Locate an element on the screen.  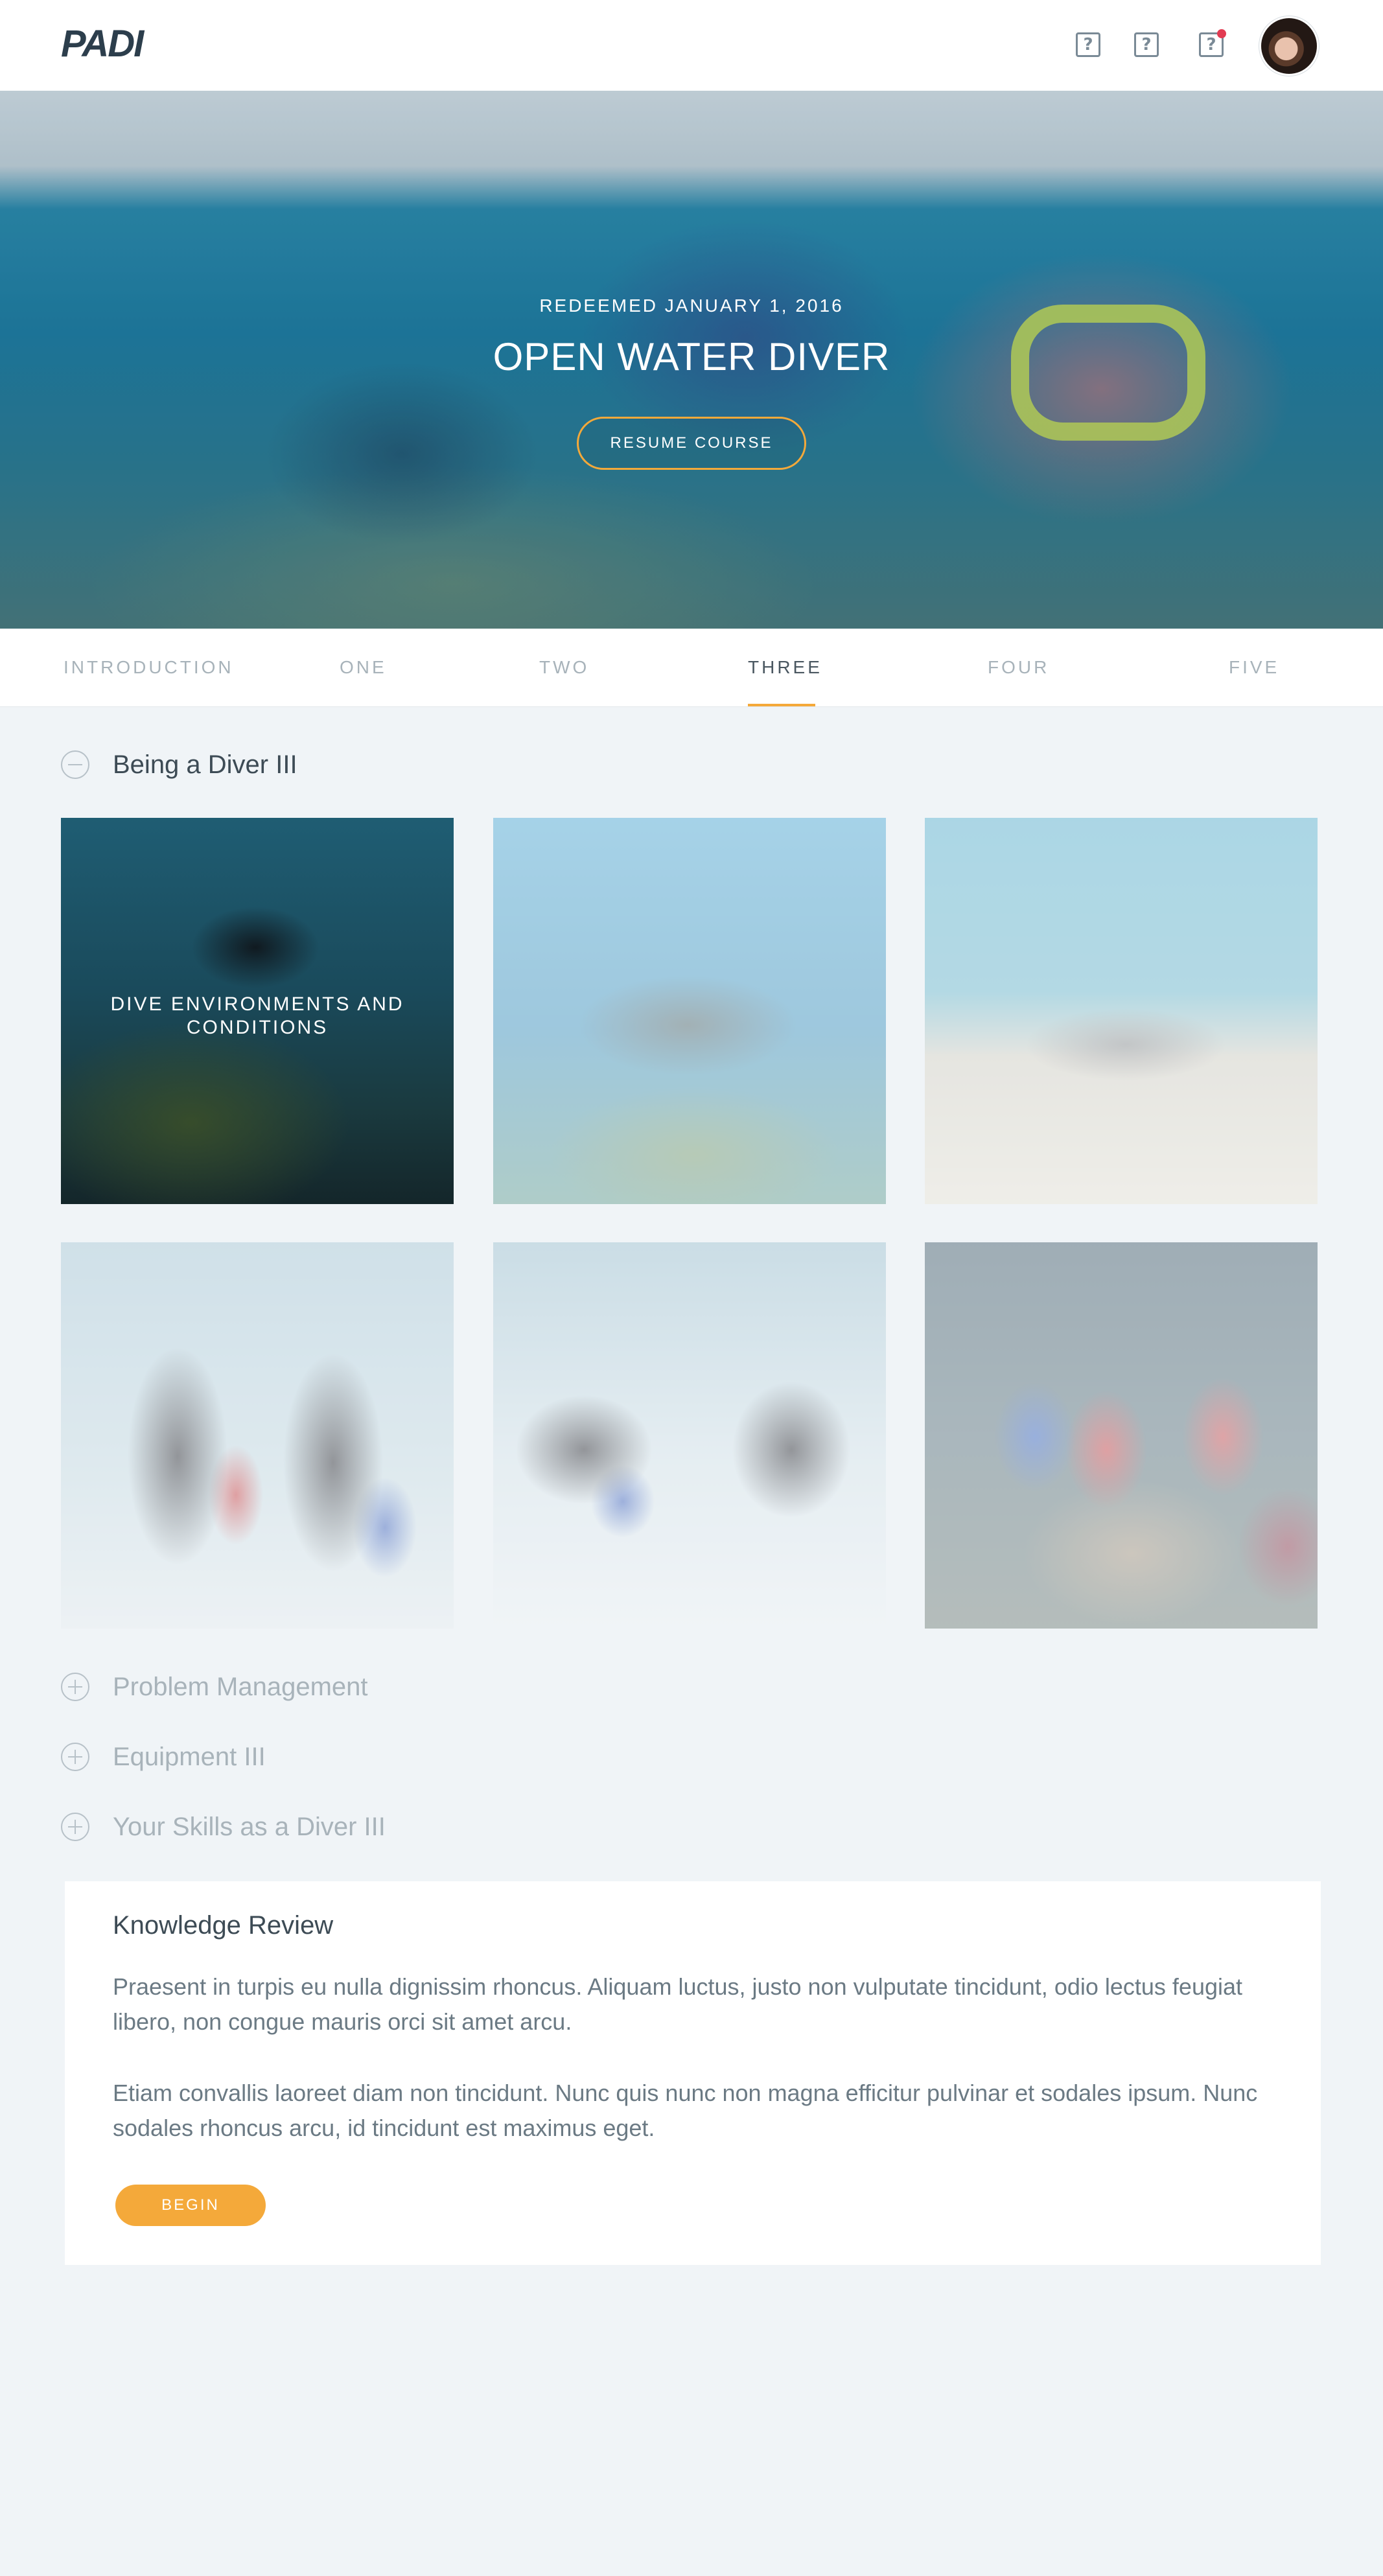
tab-five: FIVE is located at coordinates (1254, 668).